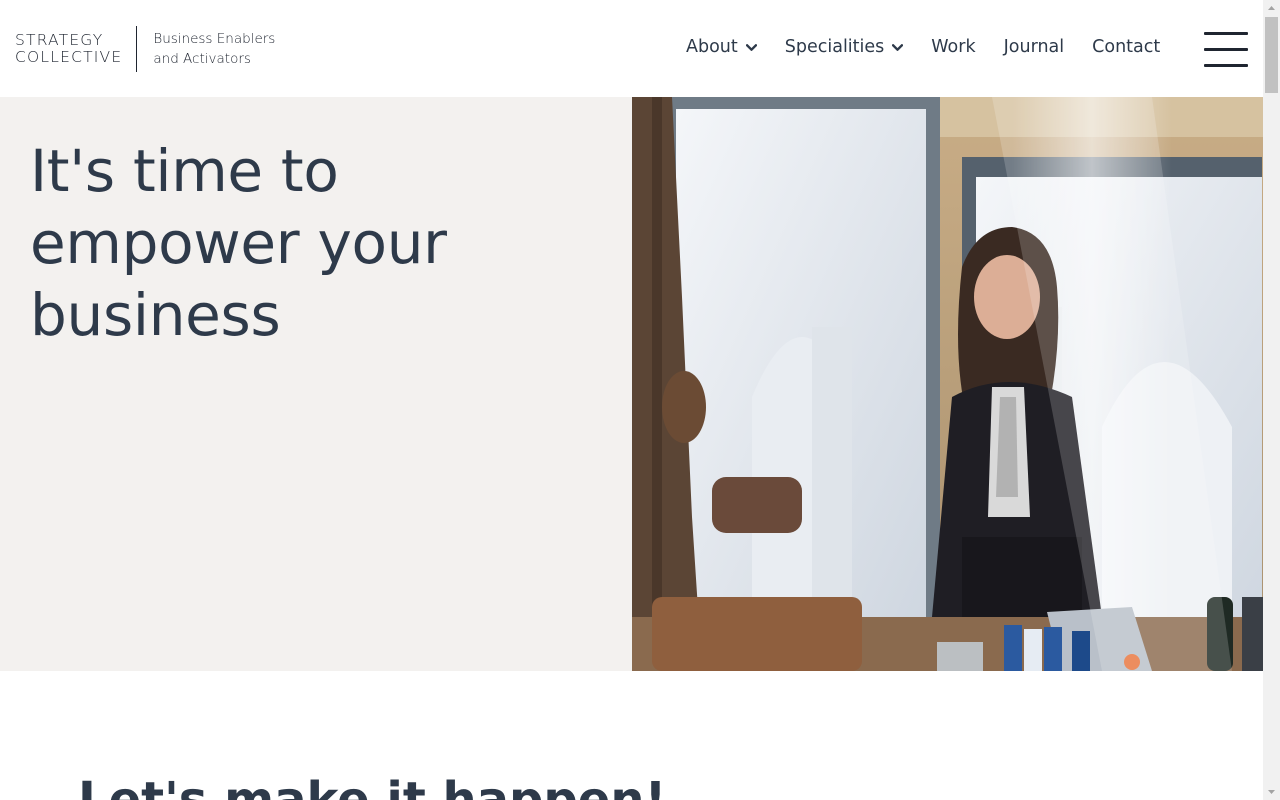 This screenshot has height=800, width=1280. What do you see at coordinates (238, 243) in the screenshot?
I see `hero-title: It's time to empower your business` at bounding box center [238, 243].